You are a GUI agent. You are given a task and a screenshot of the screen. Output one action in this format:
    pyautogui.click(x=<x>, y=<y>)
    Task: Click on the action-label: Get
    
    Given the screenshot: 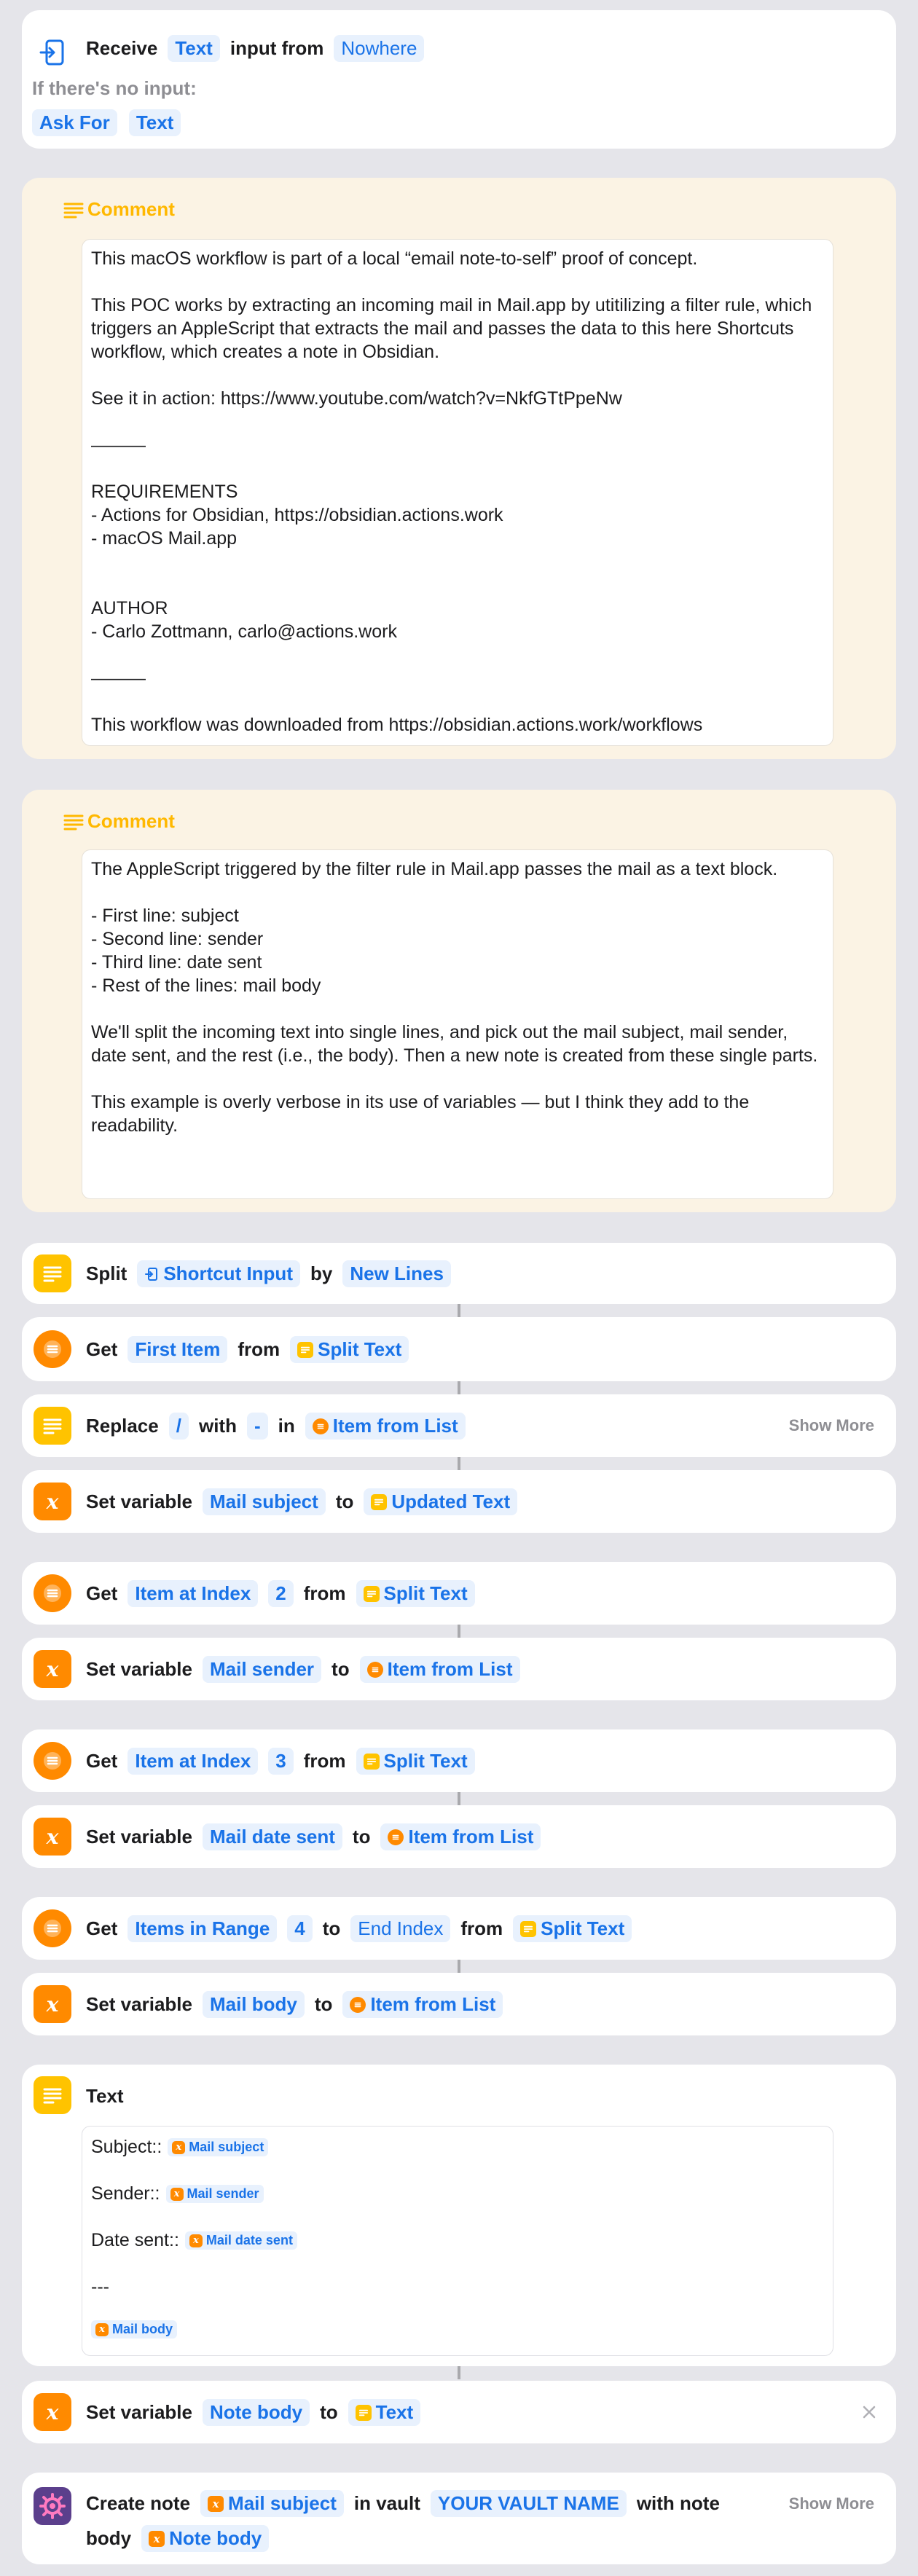 What is the action you would take?
    pyautogui.click(x=102, y=1349)
    